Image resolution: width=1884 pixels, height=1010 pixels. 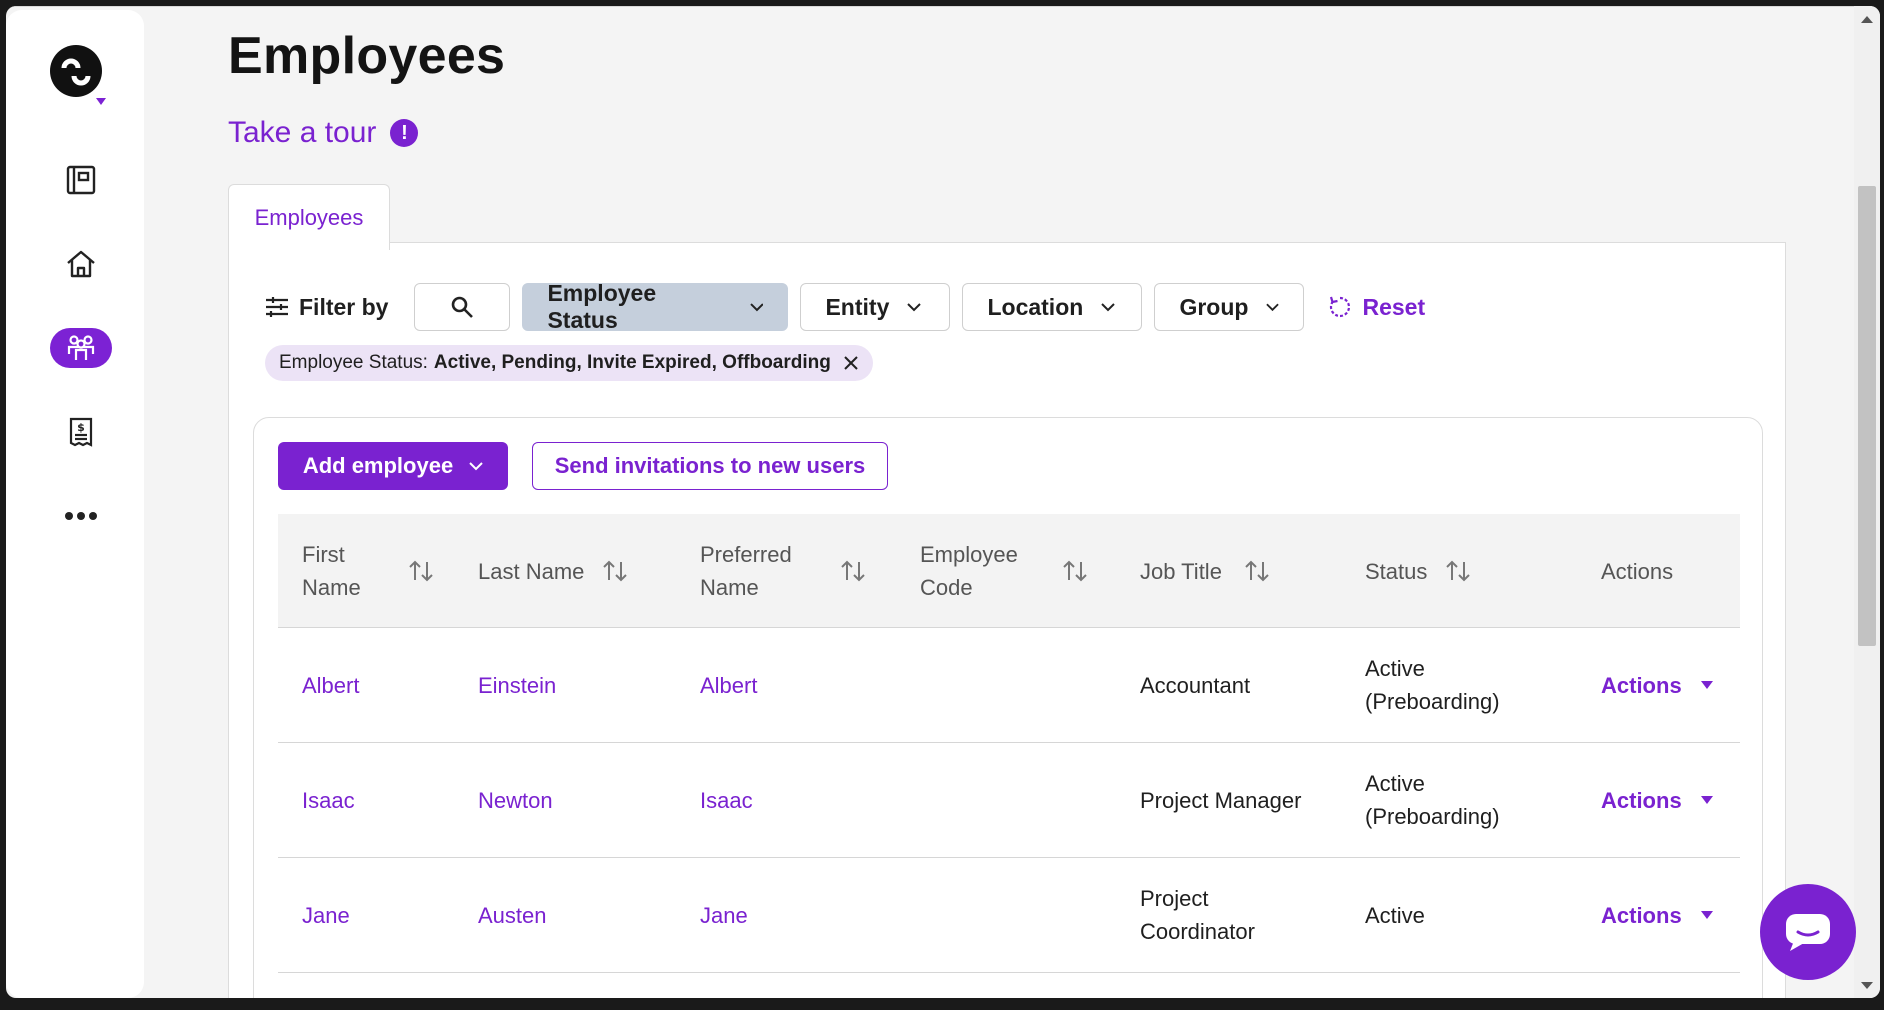 What do you see at coordinates (726, 800) in the screenshot?
I see `preferred-name-cell: Isaac` at bounding box center [726, 800].